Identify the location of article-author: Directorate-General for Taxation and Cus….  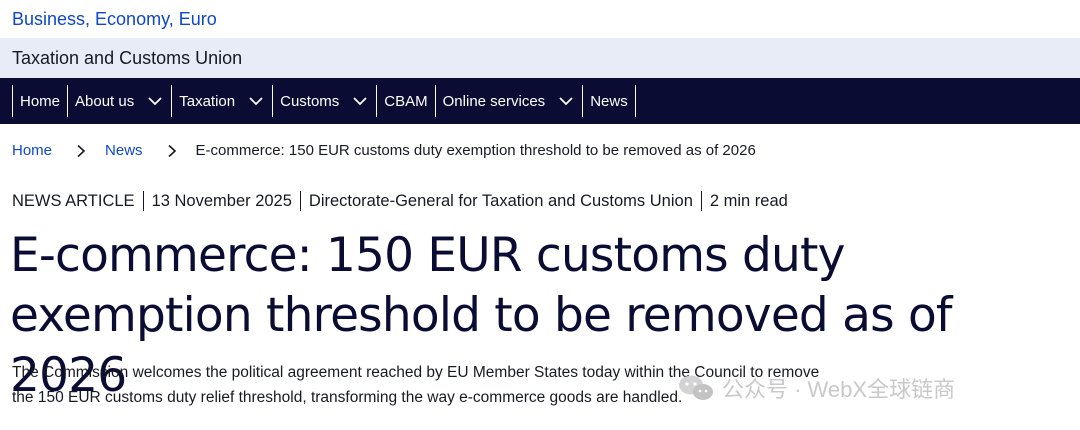
(500, 200).